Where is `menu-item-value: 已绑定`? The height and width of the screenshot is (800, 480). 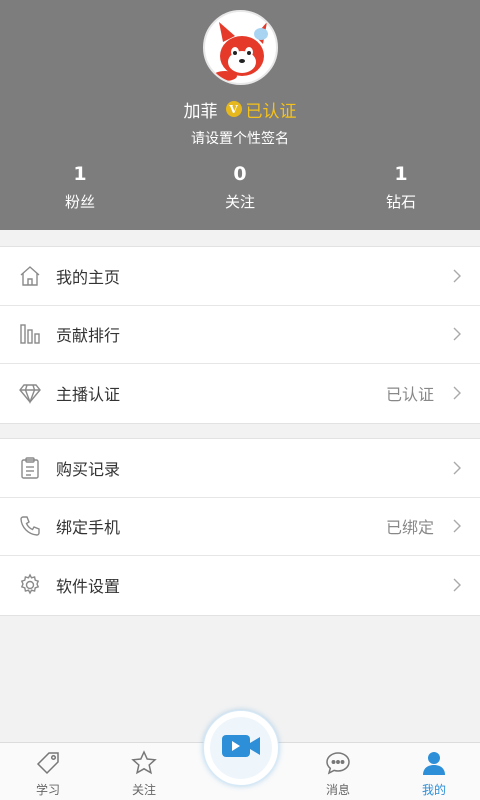
menu-item-value: 已绑定 is located at coordinates (409, 528).